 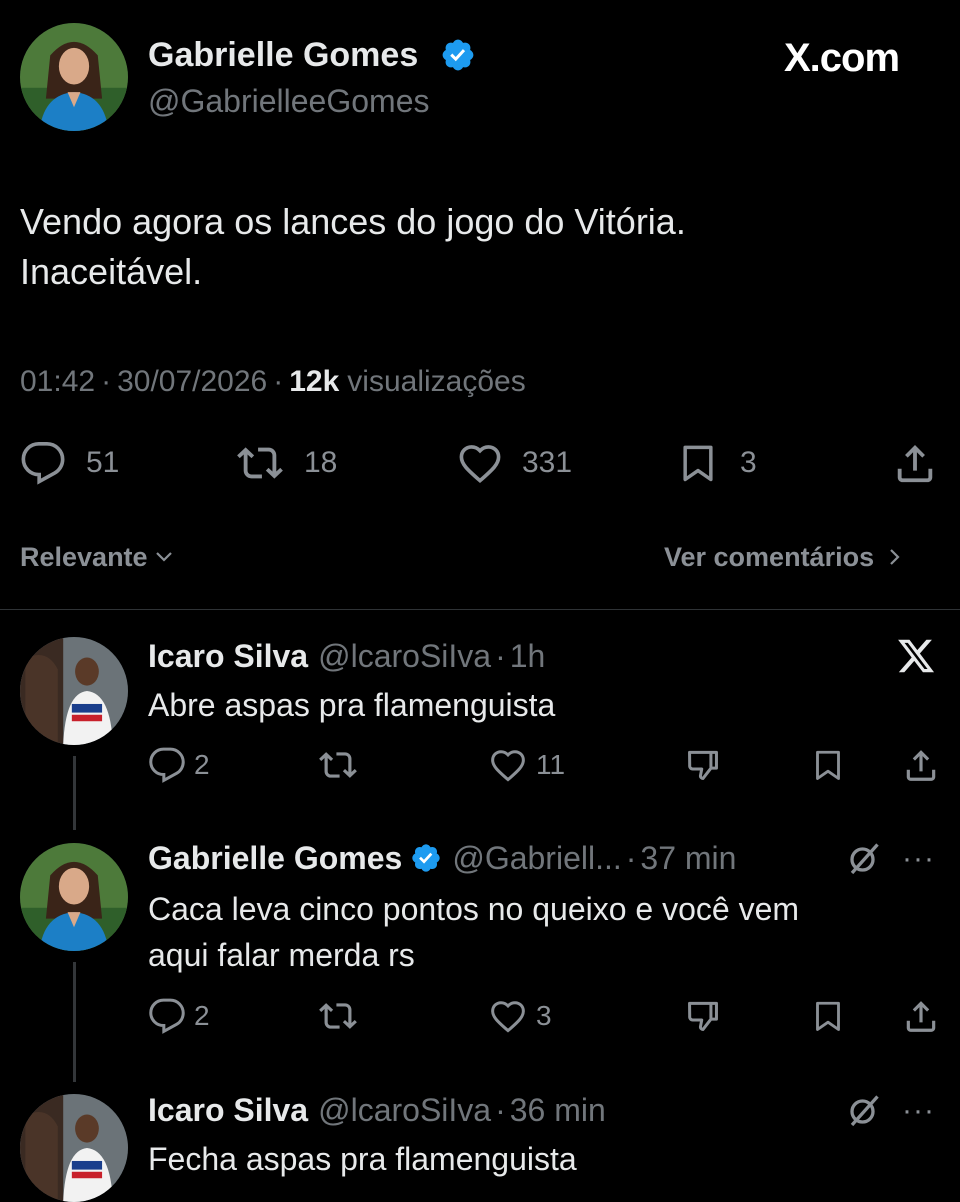 I want to click on reply-time: 1h, so click(x=528, y=656).